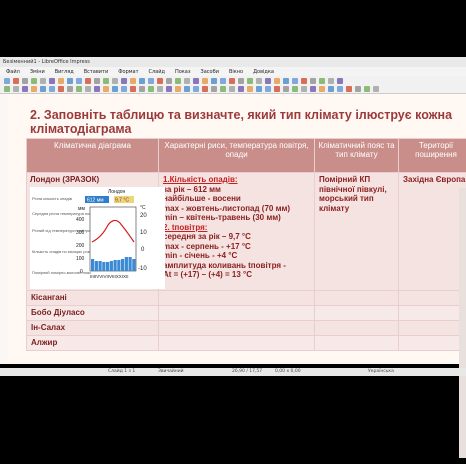  I want to click on cell-in-salah: Ін-Салах, so click(92, 328).